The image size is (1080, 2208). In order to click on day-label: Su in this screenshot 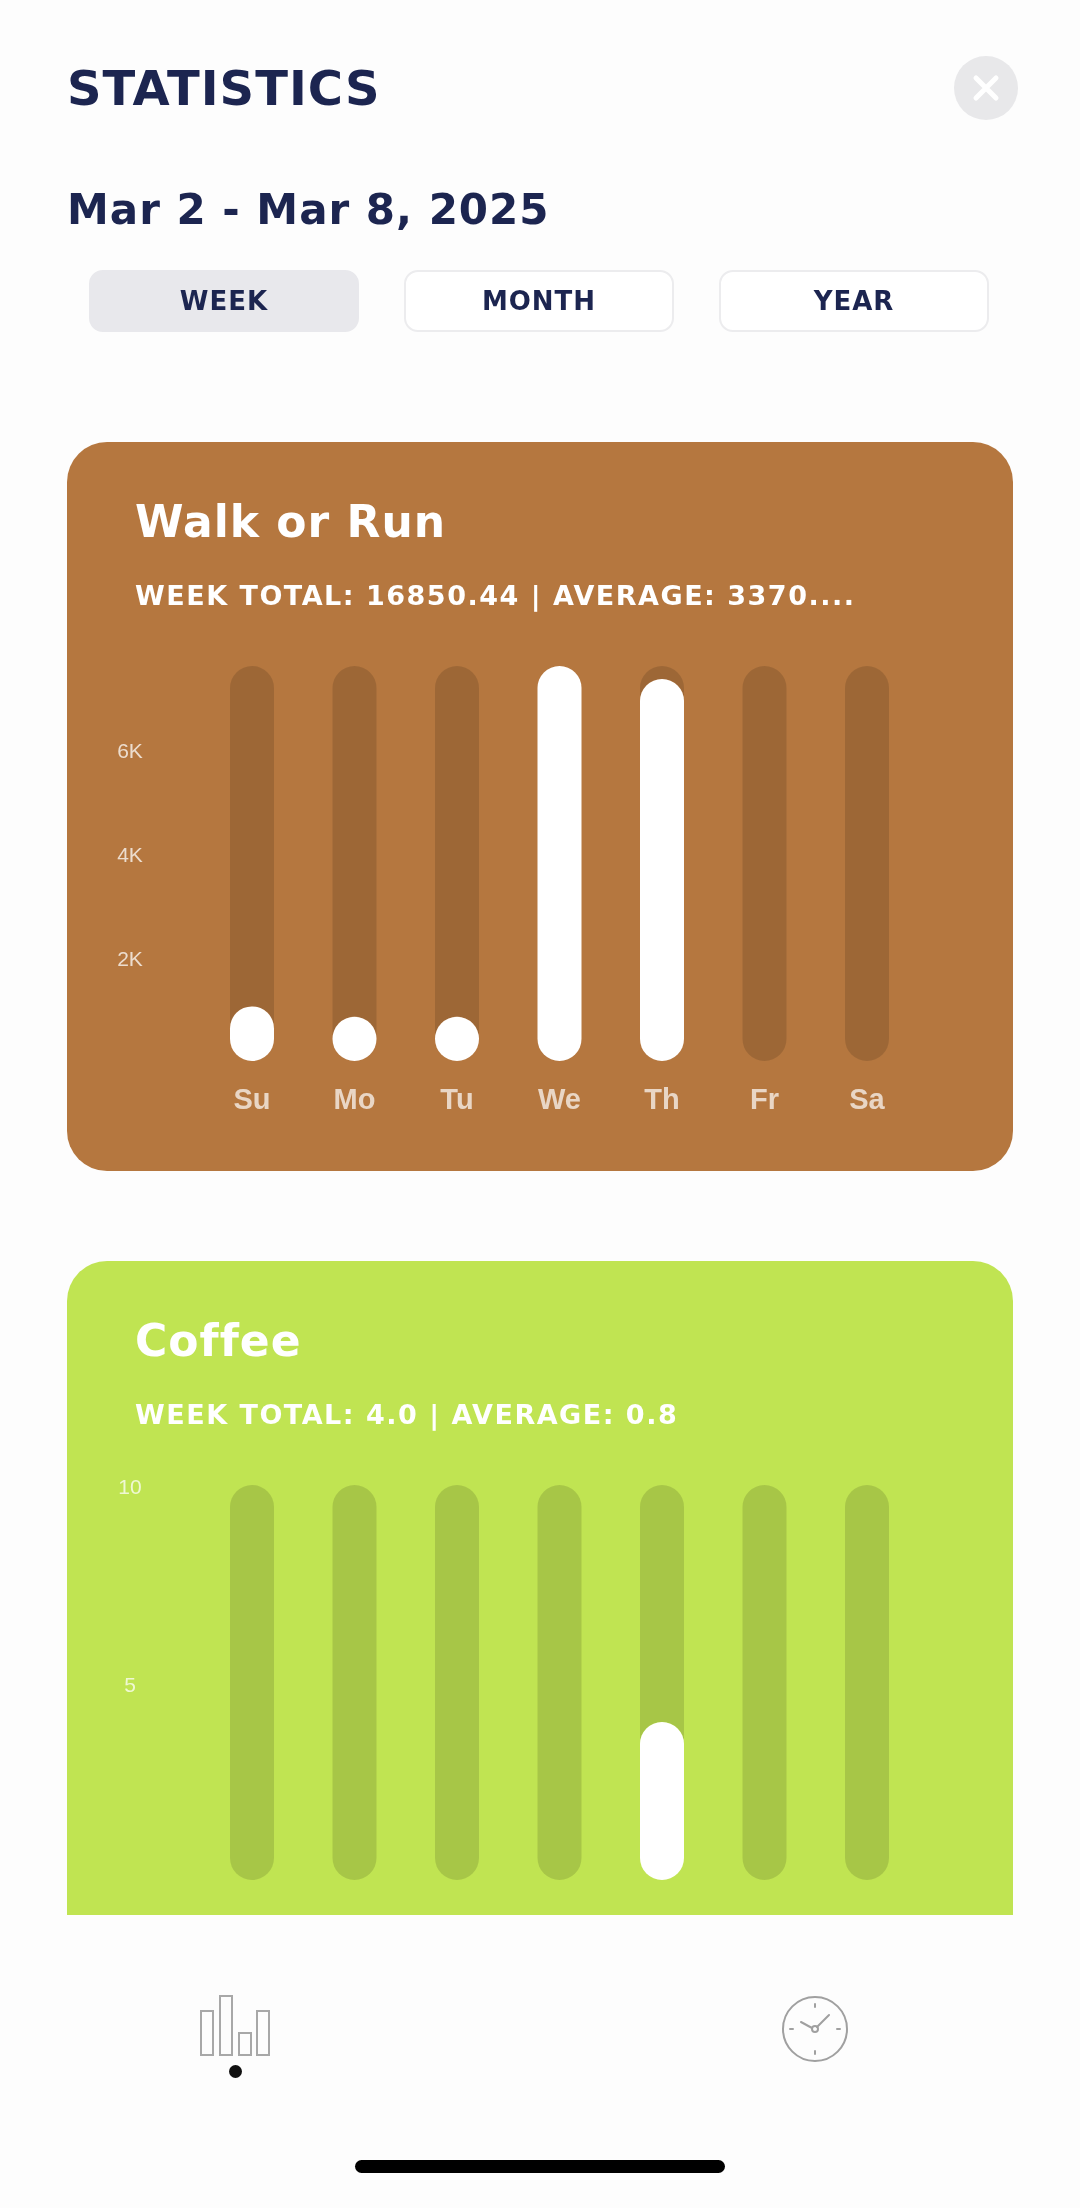, I will do `click(252, 1099)`.